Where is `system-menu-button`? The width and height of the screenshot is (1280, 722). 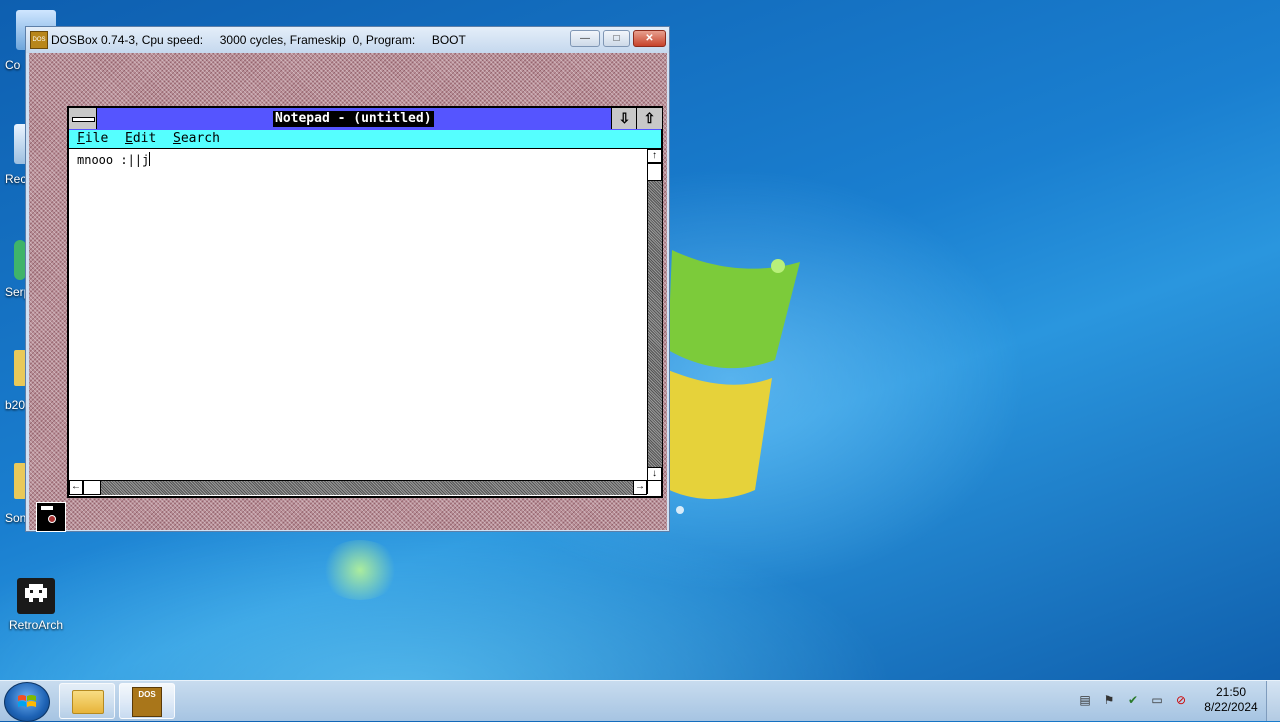
system-menu-button is located at coordinates (83, 118).